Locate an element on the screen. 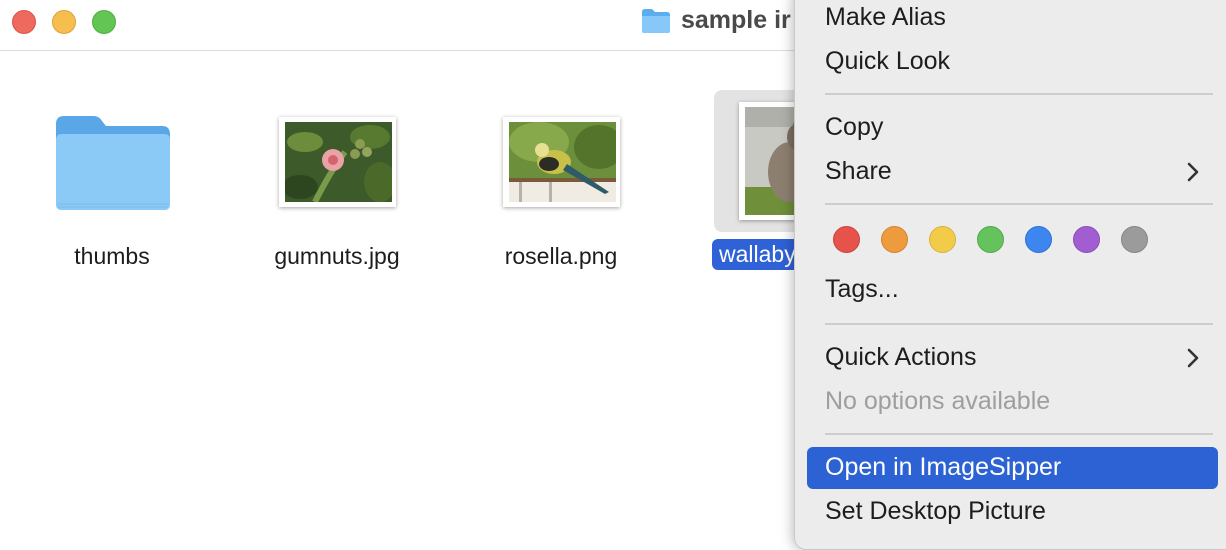 This screenshot has height=550, width=1226. menu-item-set-desktop-picture: Set Desktop Picture is located at coordinates (1012, 512).